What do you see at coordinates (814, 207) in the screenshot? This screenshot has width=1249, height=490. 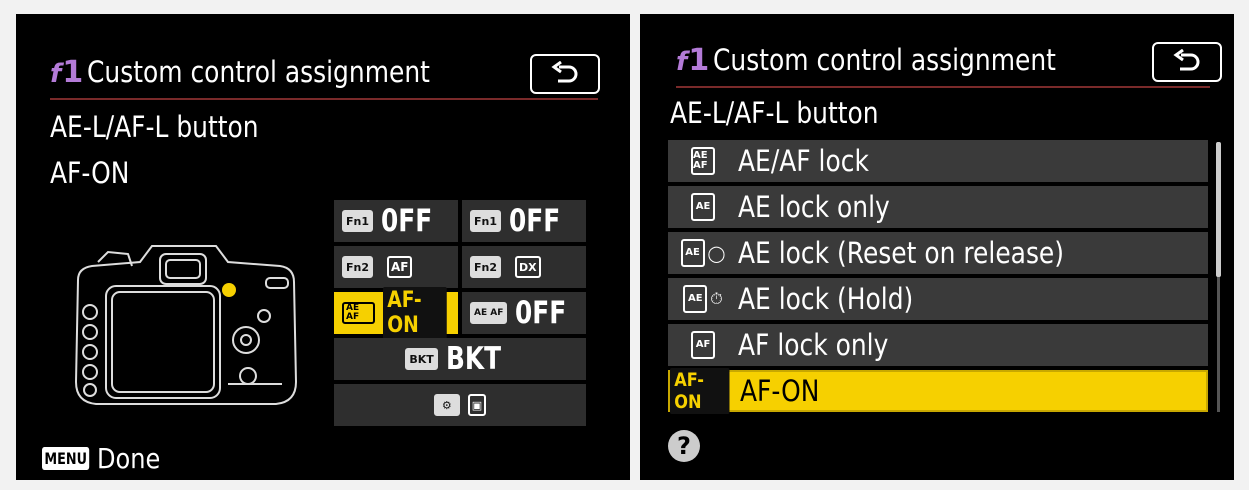 I see `option-label: AE lock only` at bounding box center [814, 207].